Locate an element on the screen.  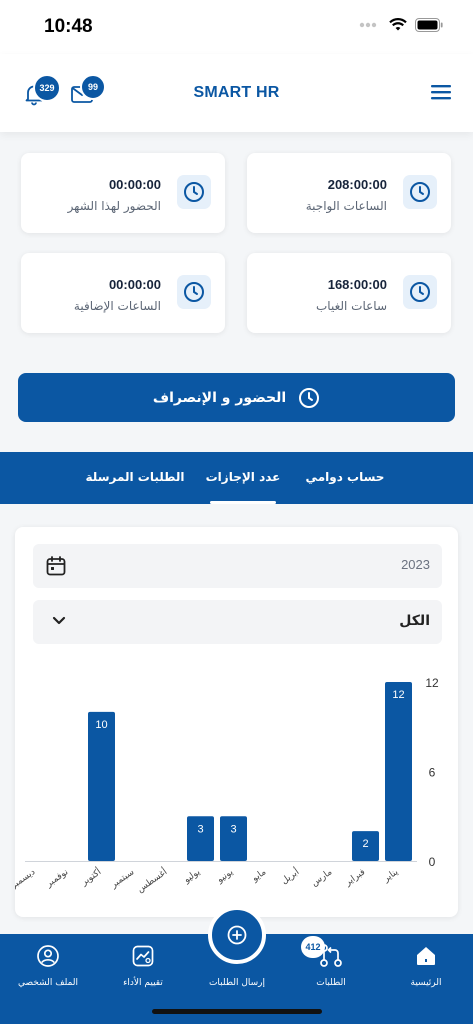
tab-sent-requests: الطلبات المرسلة is located at coordinates (135, 477).